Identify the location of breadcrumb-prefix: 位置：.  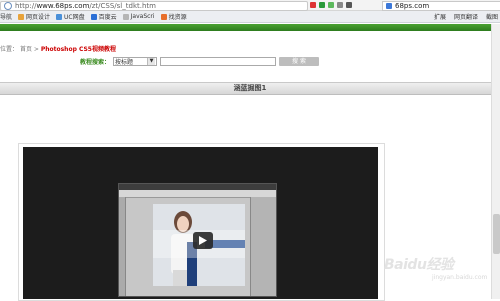
(9, 49).